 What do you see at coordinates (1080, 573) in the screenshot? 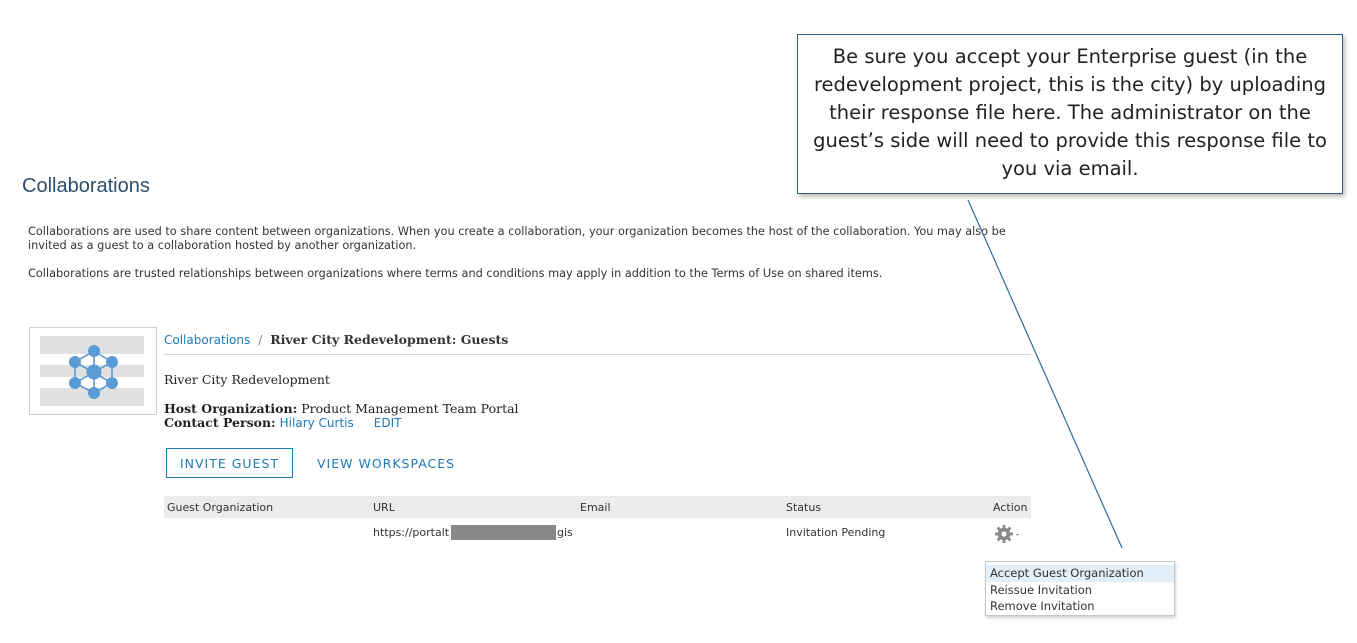
I see `menu-item-accept-guest-organization: Accept Guest Organization` at bounding box center [1080, 573].